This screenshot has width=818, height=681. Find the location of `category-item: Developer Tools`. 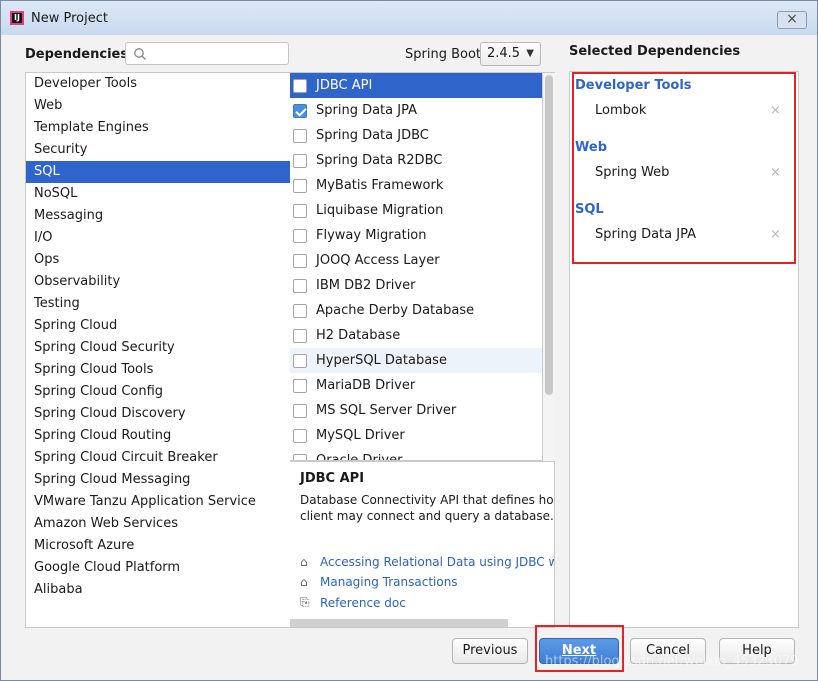

category-item: Developer Tools is located at coordinates (158, 84).